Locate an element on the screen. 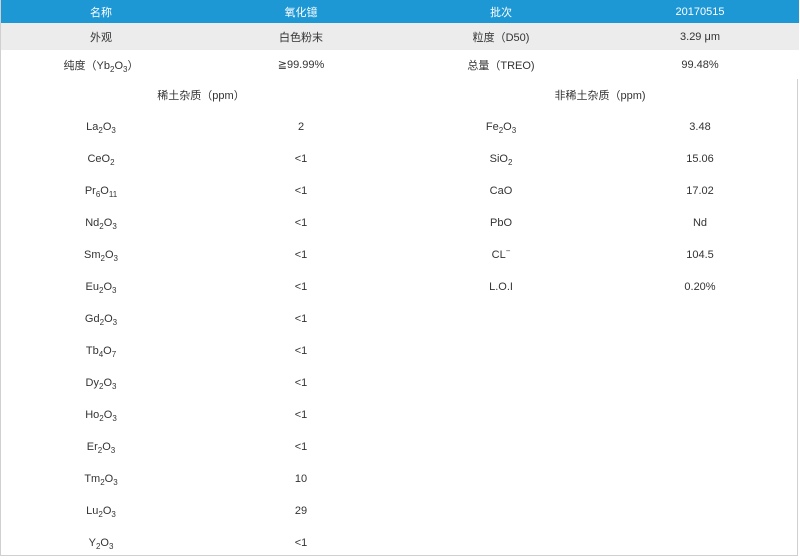  rare-earth-impurity-name: Er2O3 is located at coordinates (101, 448).